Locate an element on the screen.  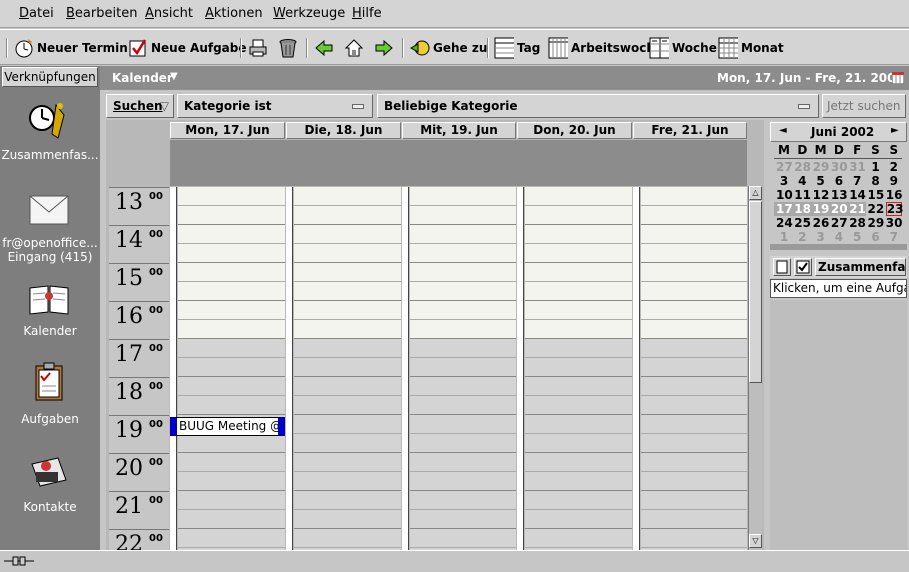
day-header: Mit, 19. Jun is located at coordinates (459, 130).